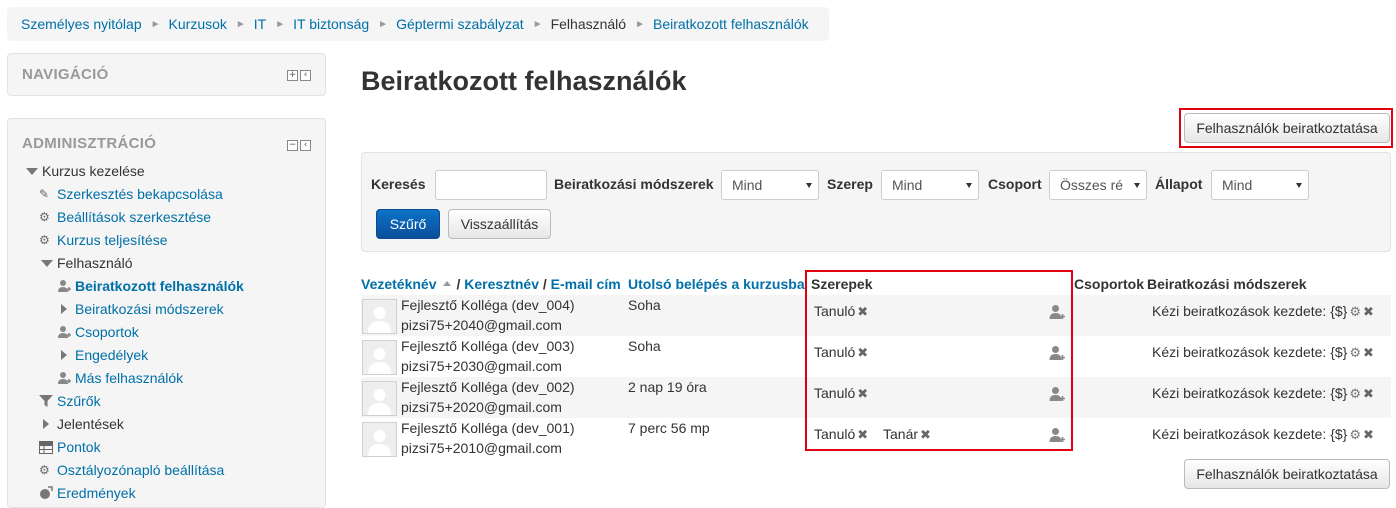  I want to click on tree-item-groups: Csoportok, so click(98, 332).